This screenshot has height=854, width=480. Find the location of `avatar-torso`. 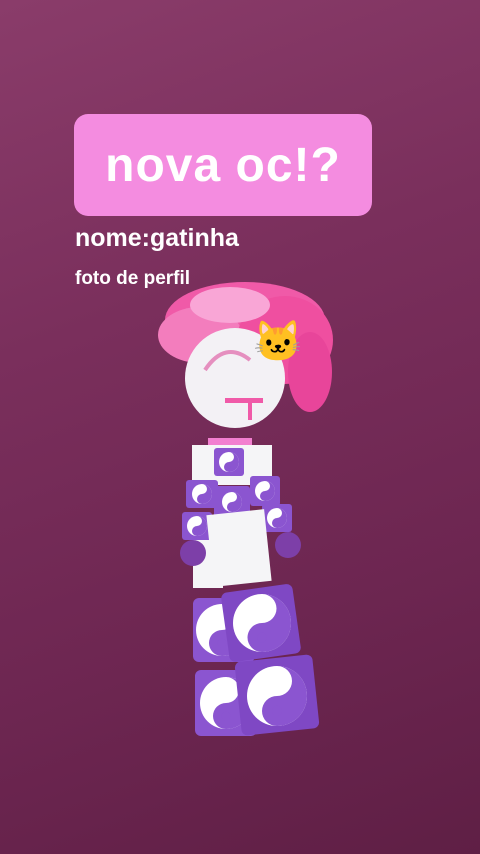

avatar-torso is located at coordinates (237, 516).